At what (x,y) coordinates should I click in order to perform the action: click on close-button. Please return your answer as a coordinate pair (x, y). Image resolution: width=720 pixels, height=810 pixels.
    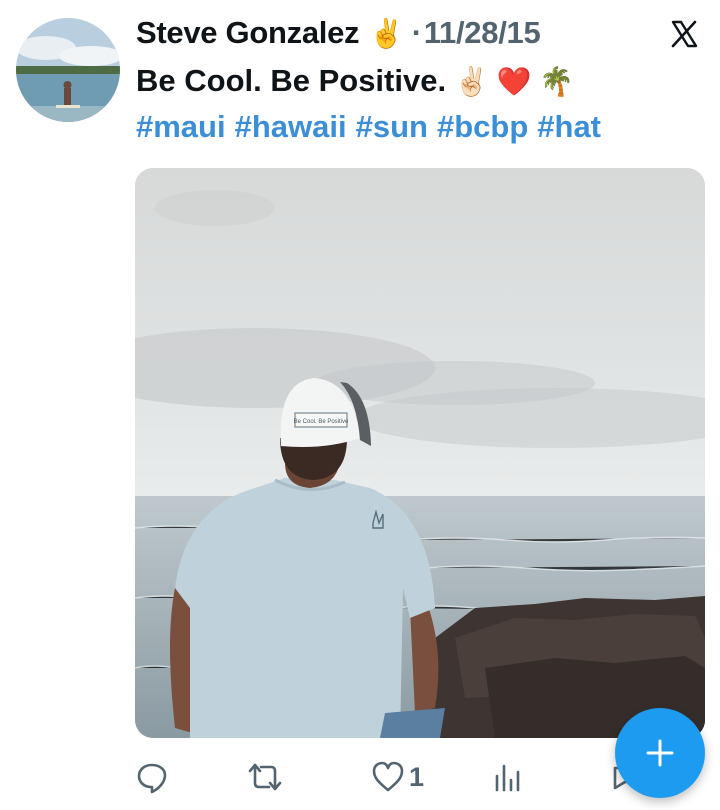
    Looking at the image, I should click on (684, 34).